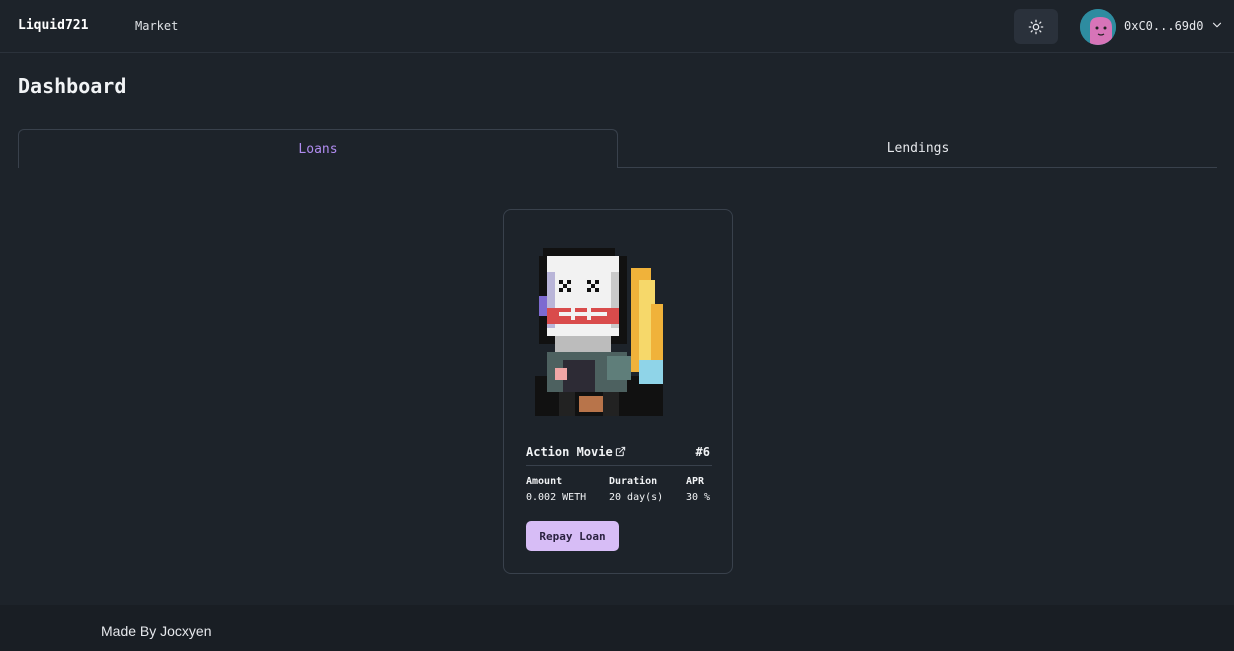  Describe the element at coordinates (918, 148) in the screenshot. I see `tab-lendings: Lendings` at that location.